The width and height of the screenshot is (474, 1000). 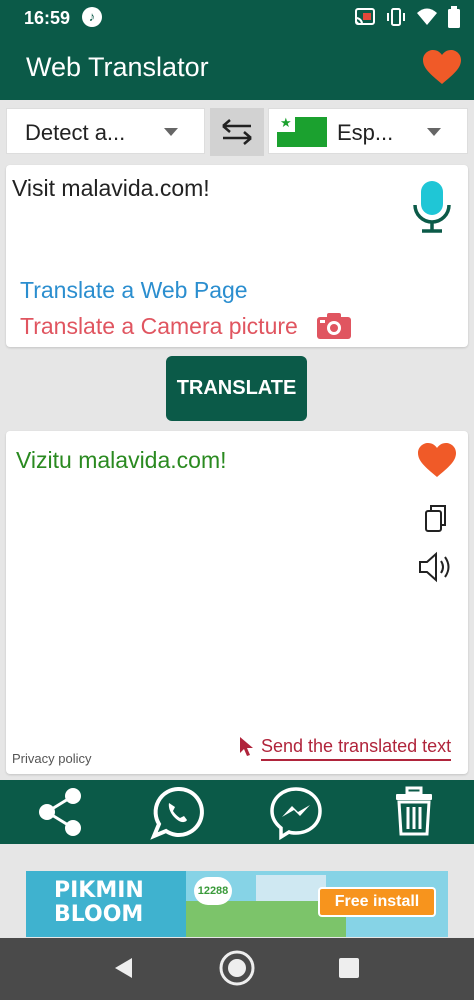 What do you see at coordinates (396, 17) in the screenshot?
I see `vibrate-icon` at bounding box center [396, 17].